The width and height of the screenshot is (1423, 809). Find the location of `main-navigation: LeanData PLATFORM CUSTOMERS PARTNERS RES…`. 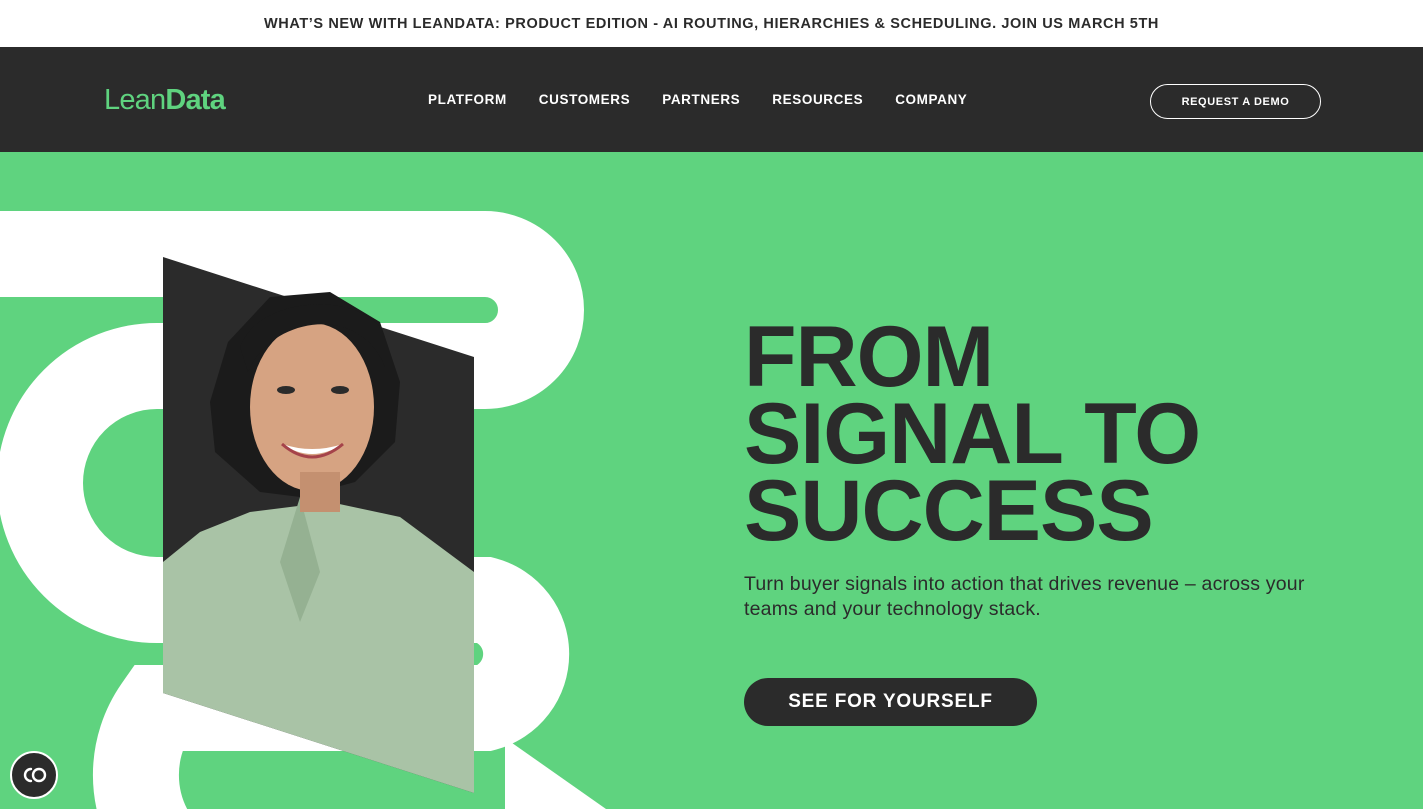

main-navigation: LeanData PLATFORM CUSTOMERS PARTNERS RES… is located at coordinates (711, 99).